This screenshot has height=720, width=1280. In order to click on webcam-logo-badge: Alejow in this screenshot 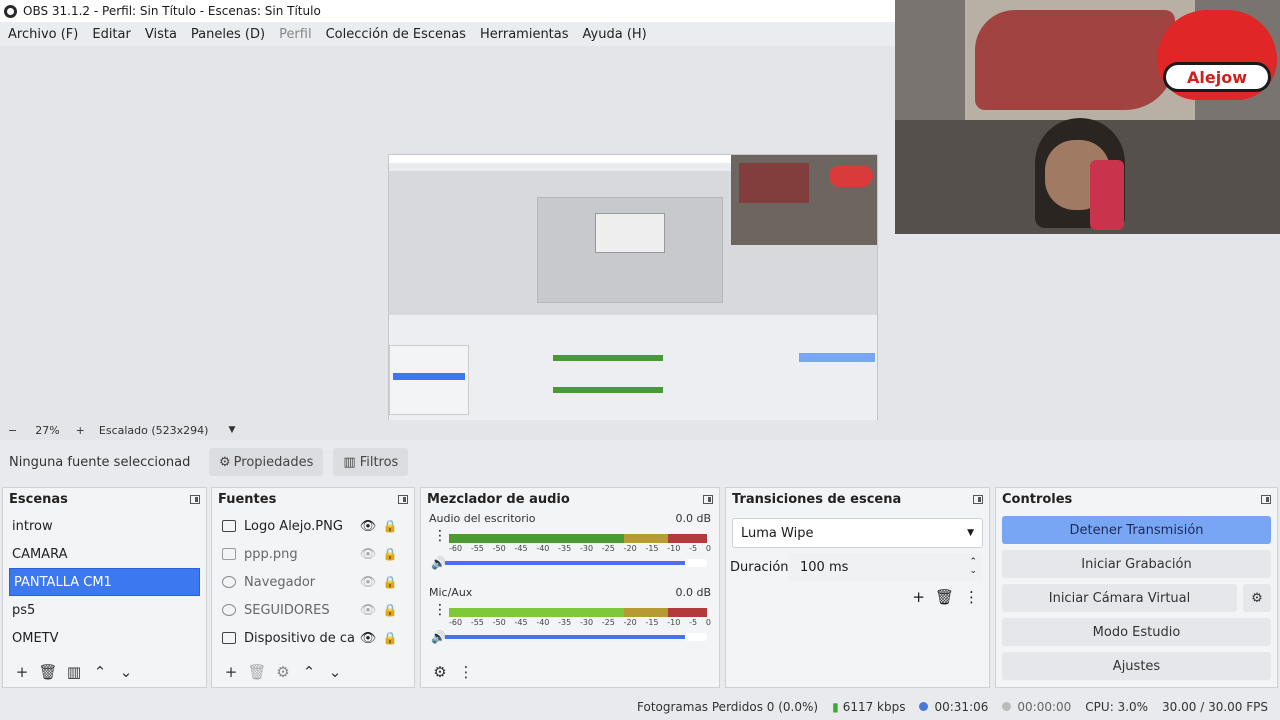, I will do `click(1217, 77)`.